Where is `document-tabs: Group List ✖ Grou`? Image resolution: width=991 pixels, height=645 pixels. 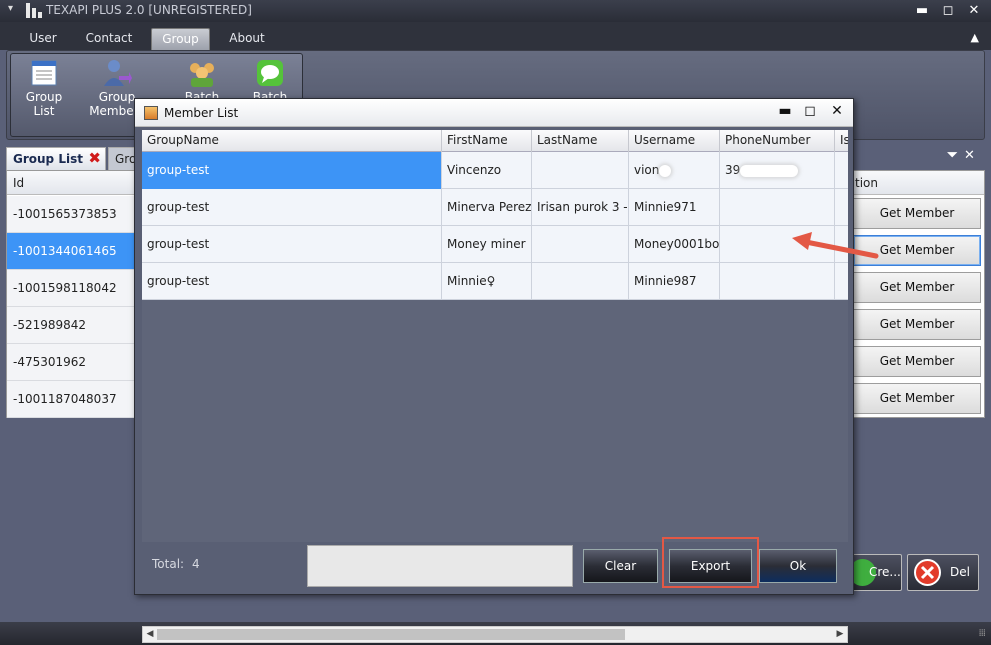 document-tabs: Group List ✖ Grou is located at coordinates (77, 157).